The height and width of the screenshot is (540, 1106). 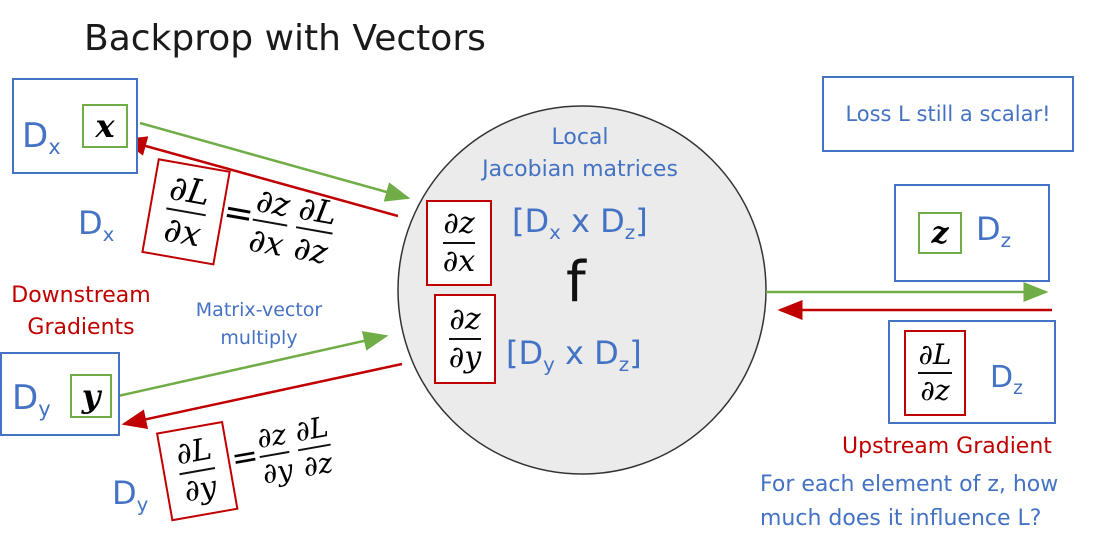 What do you see at coordinates (555, 232) in the screenshot?
I see `jx-sub1: x` at bounding box center [555, 232].